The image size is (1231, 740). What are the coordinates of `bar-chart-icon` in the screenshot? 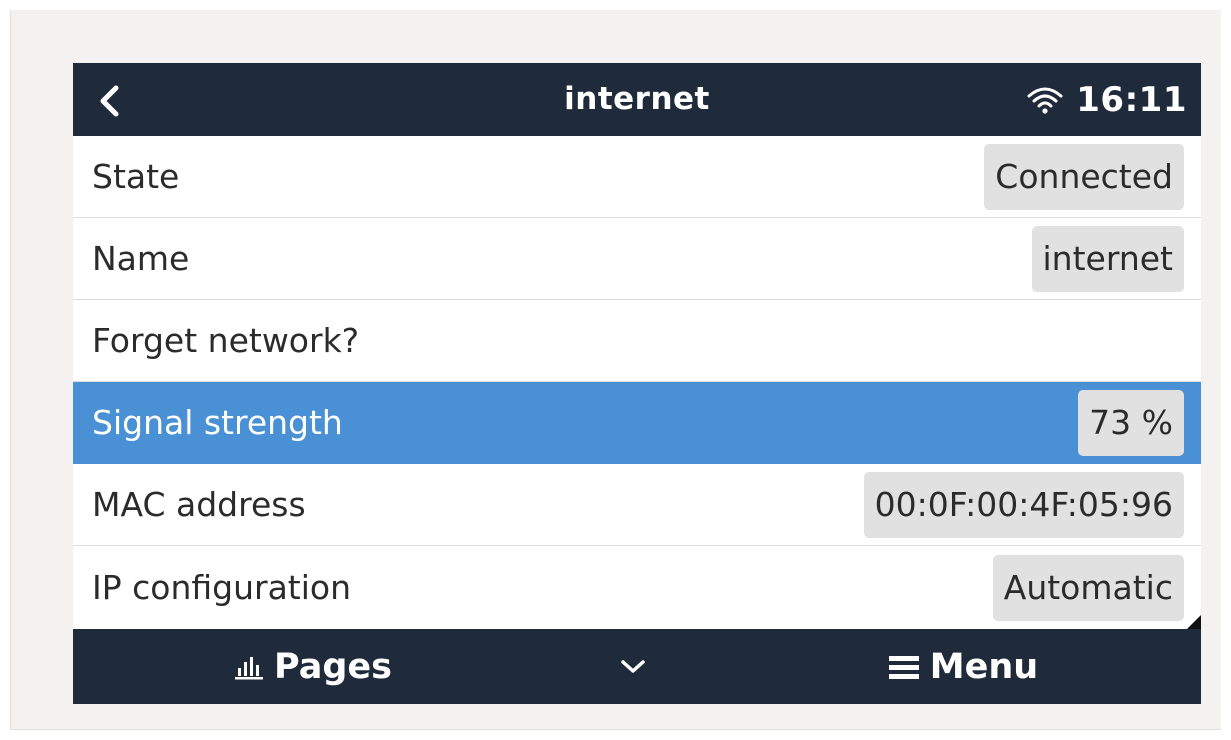 It's located at (249, 667).